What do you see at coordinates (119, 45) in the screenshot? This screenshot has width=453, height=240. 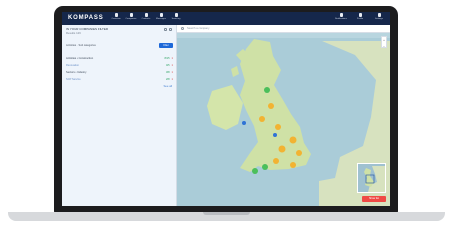 I see `filter-toolbar: Activities · Sub categories Filter` at bounding box center [119, 45].